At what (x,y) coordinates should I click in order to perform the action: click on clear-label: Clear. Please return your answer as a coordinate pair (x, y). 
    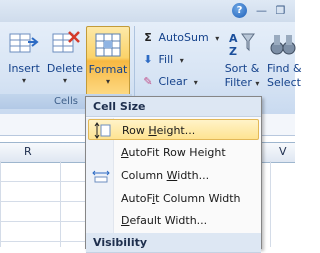
    Looking at the image, I should click on (173, 81).